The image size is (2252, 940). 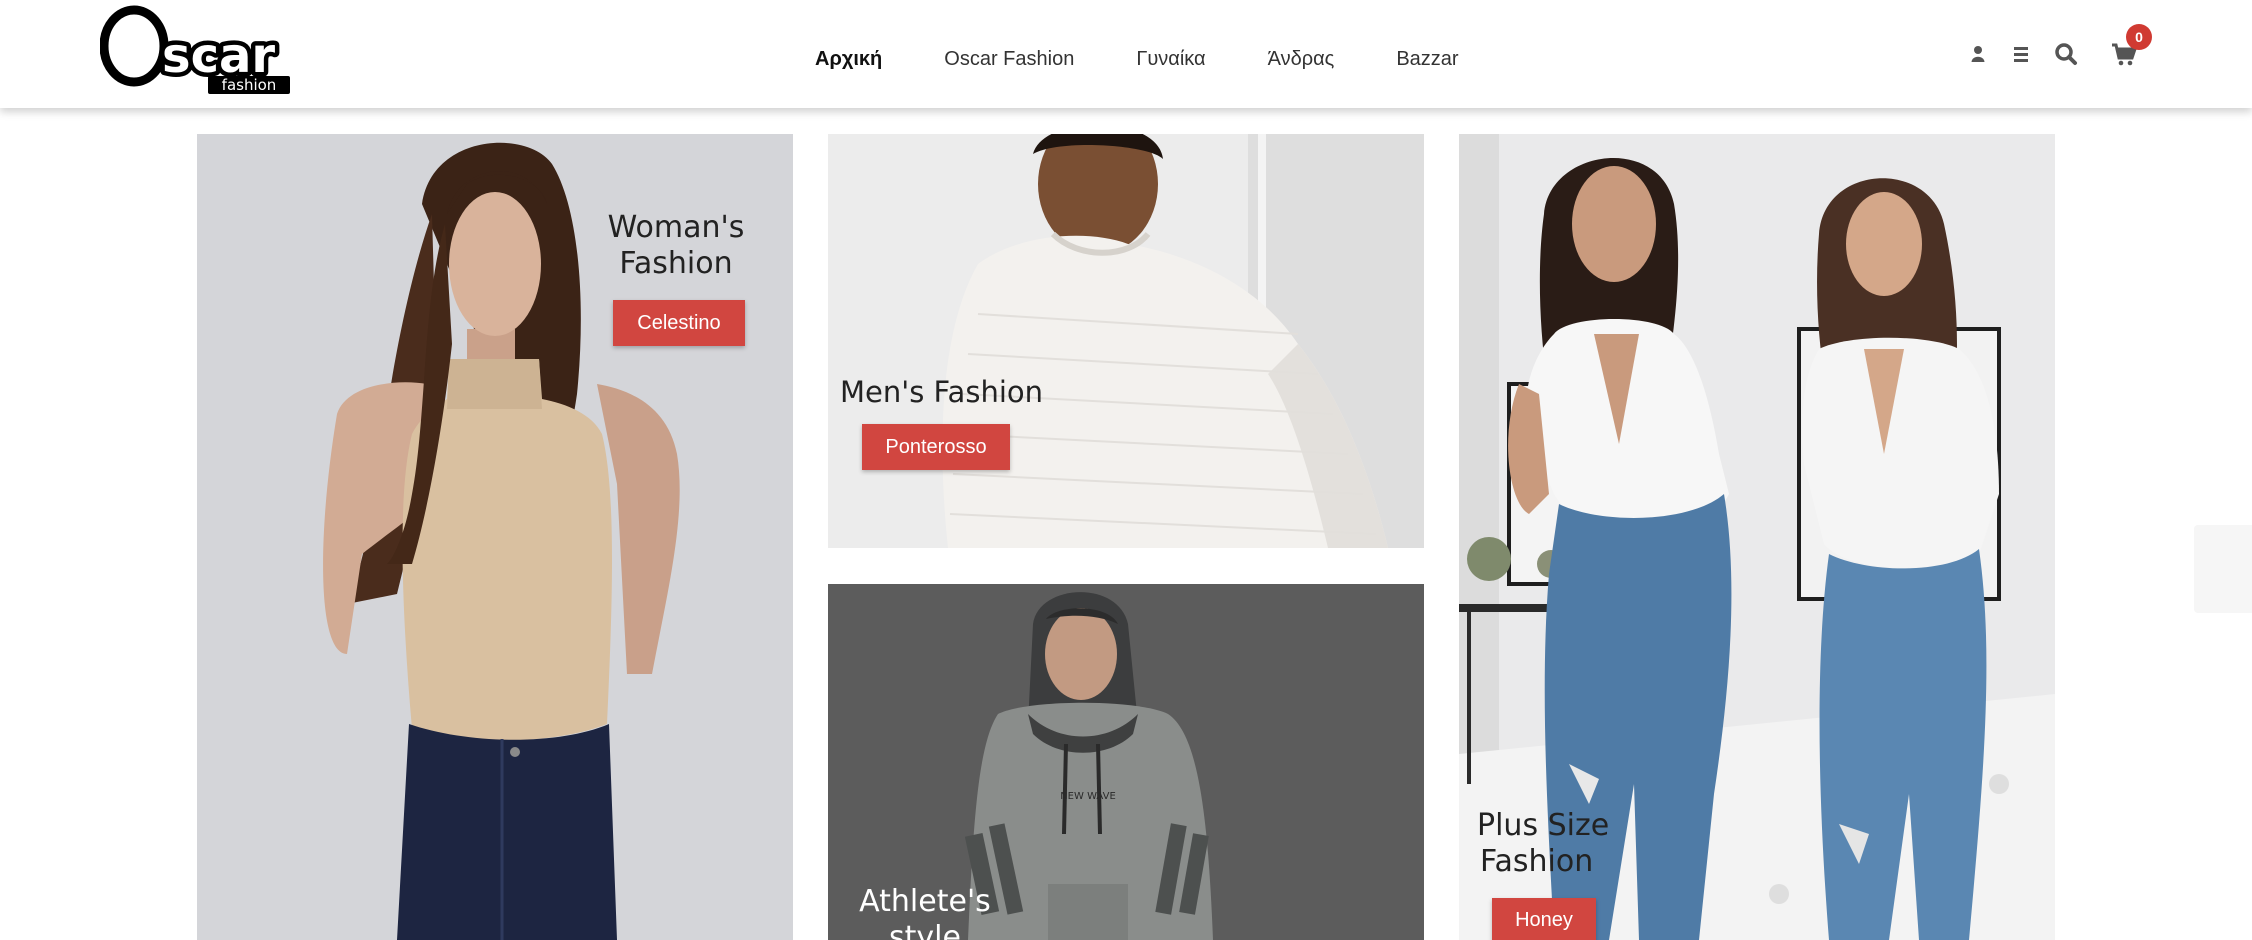 I want to click on nav-item-man: Άνδρας, so click(x=1301, y=59).